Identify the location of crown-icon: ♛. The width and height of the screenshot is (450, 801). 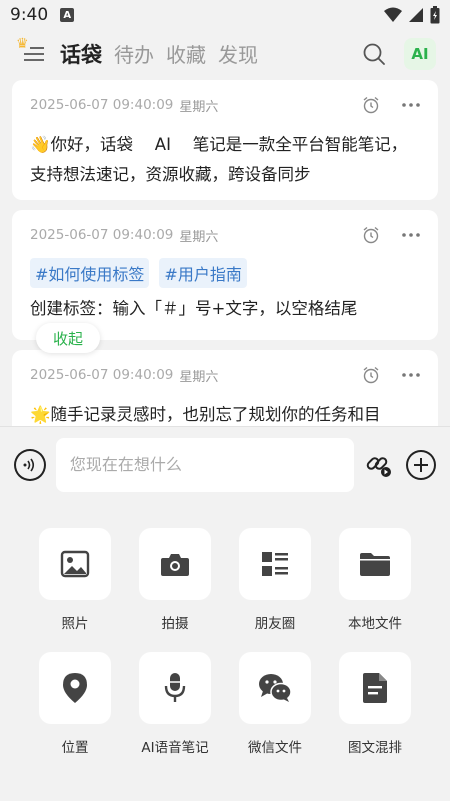
(22, 44).